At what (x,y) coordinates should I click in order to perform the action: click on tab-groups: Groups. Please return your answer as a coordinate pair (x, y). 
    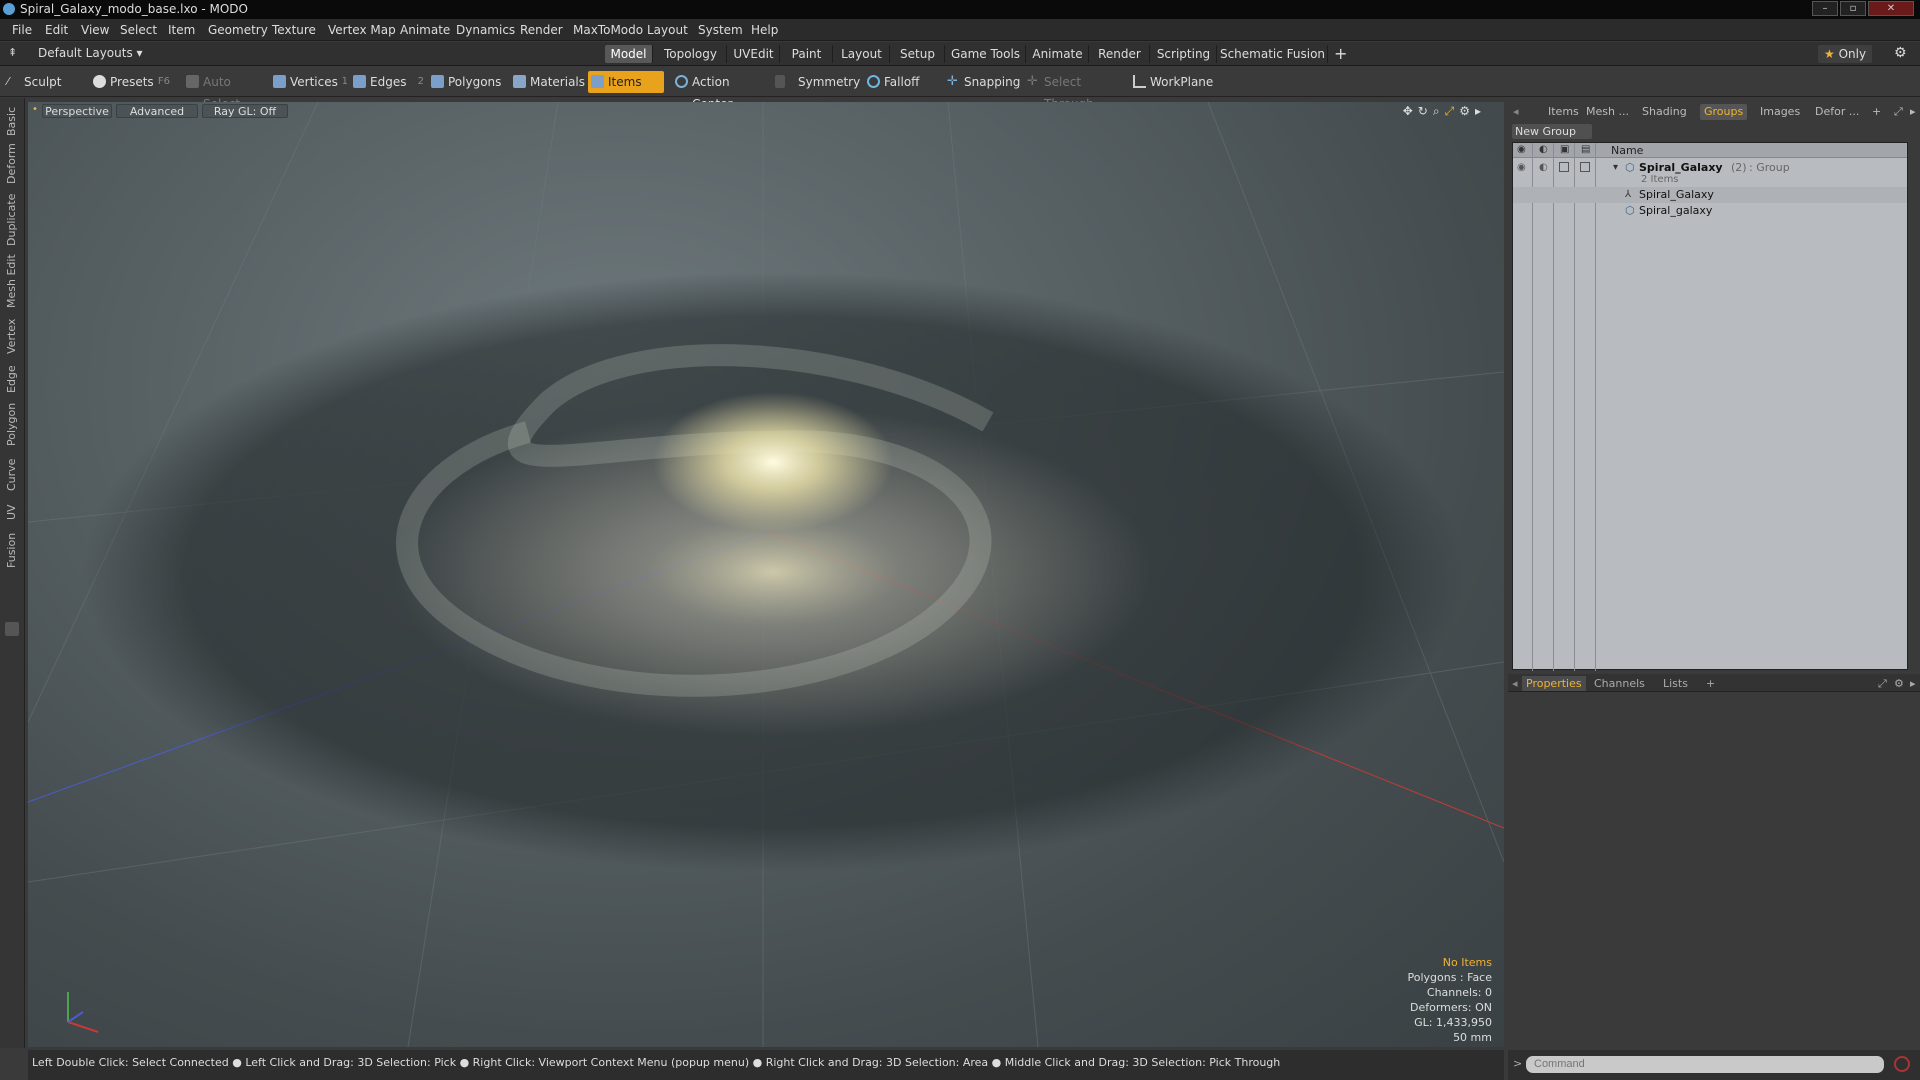
    Looking at the image, I should click on (1724, 112).